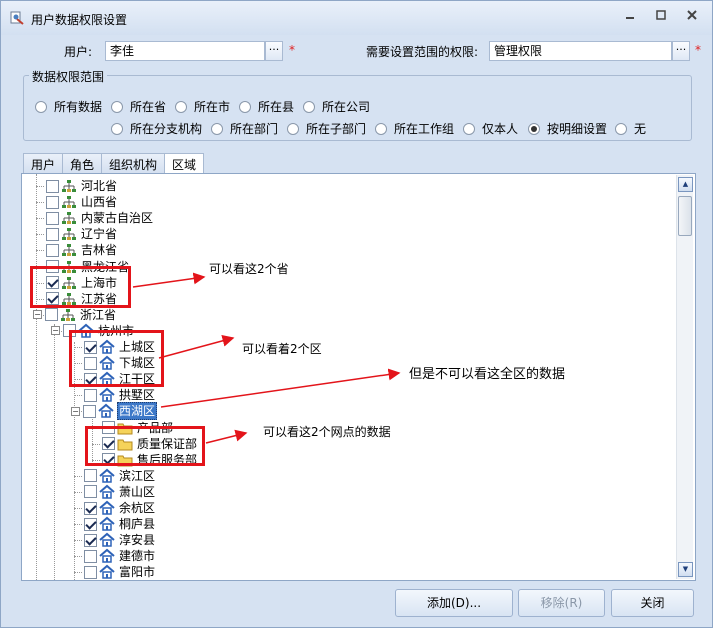  Describe the element at coordinates (282, 349) in the screenshot. I see `note-districts: 可以看着2个区` at that location.